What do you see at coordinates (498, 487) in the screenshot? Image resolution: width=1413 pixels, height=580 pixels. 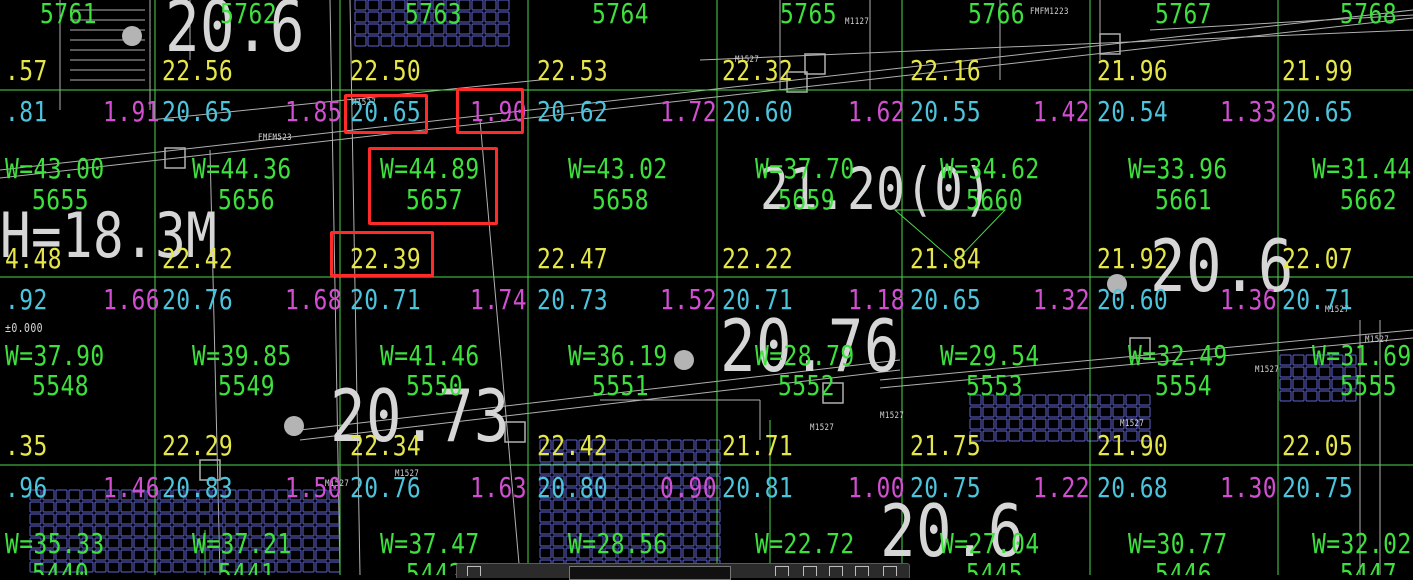 I see `depth-value-label: 1.63` at bounding box center [498, 487].